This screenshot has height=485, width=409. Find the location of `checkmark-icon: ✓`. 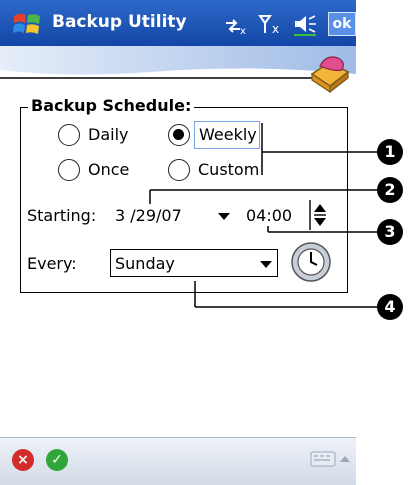

checkmark-icon: ✓ is located at coordinates (57, 460).